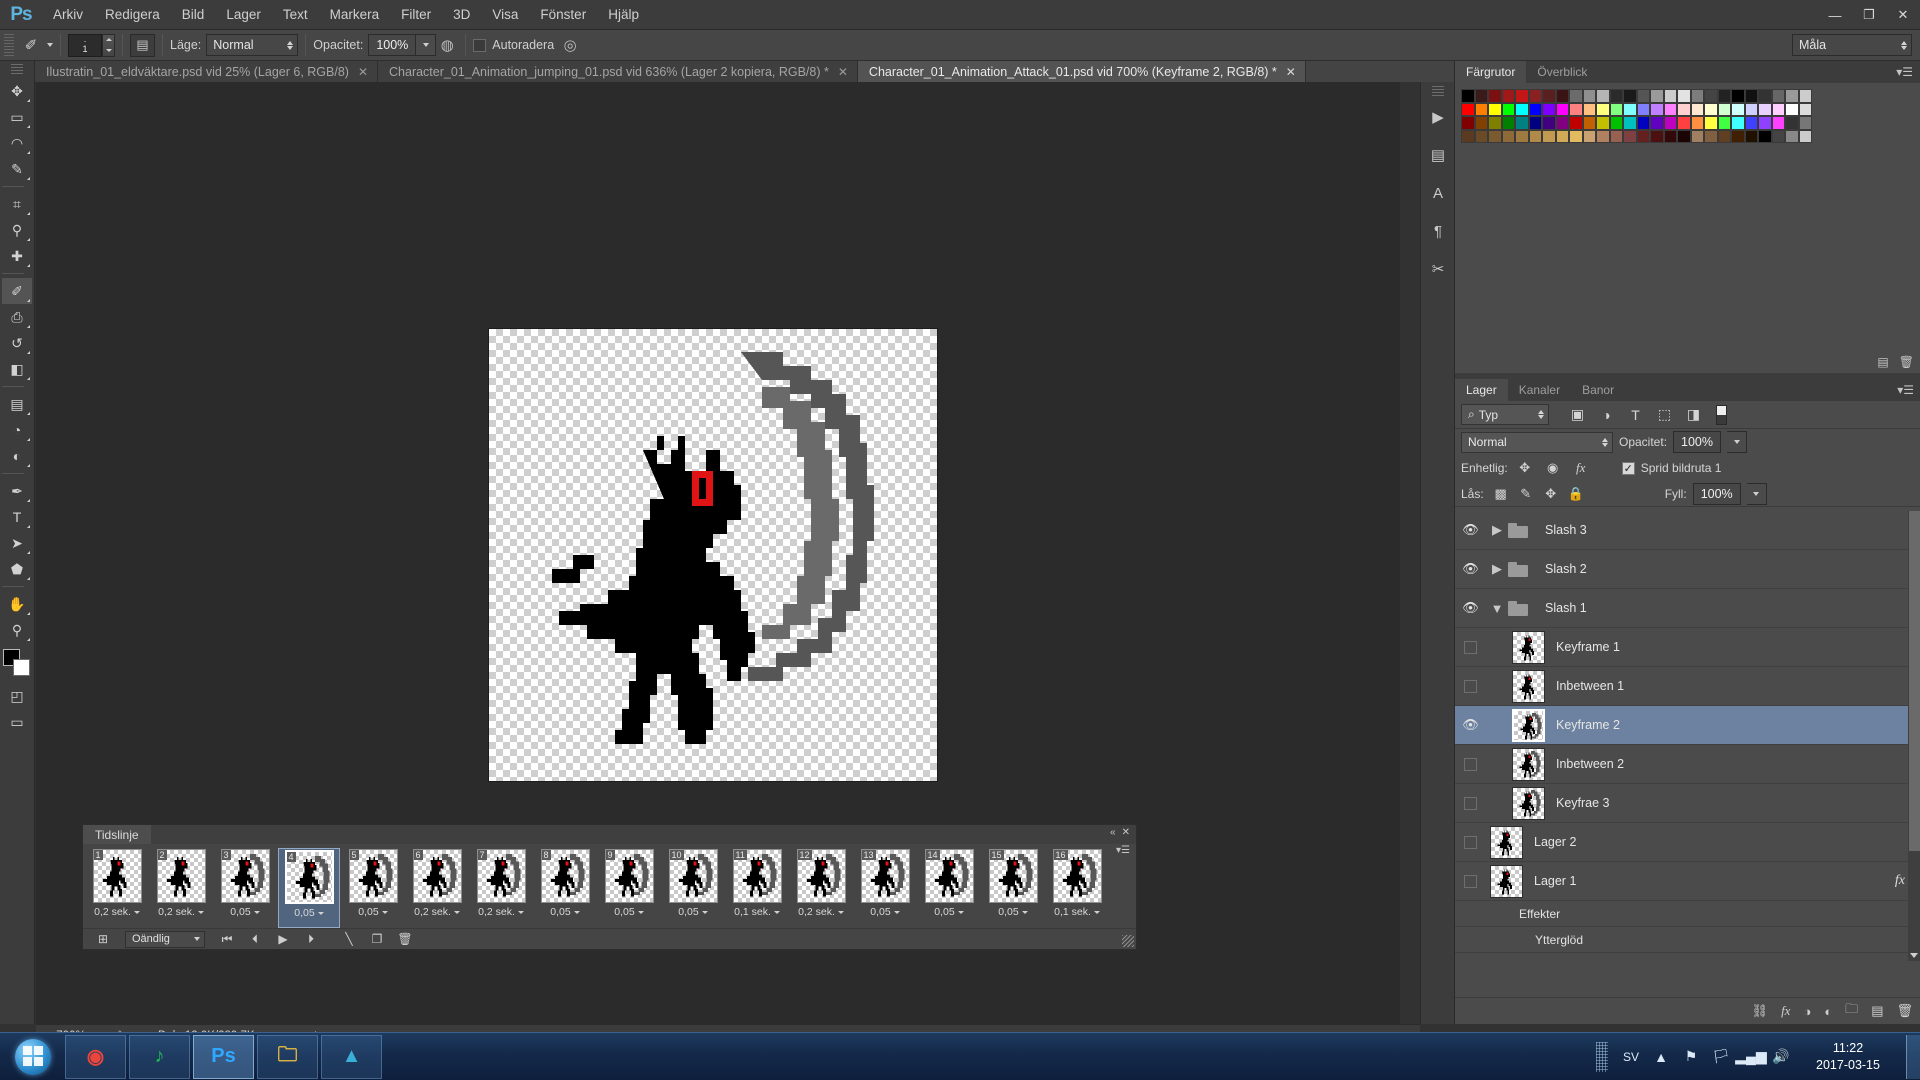 The image size is (1920, 1080). Describe the element at coordinates (1687, 803) in the screenshot. I see `layer-row: Keyfrae 3` at that location.